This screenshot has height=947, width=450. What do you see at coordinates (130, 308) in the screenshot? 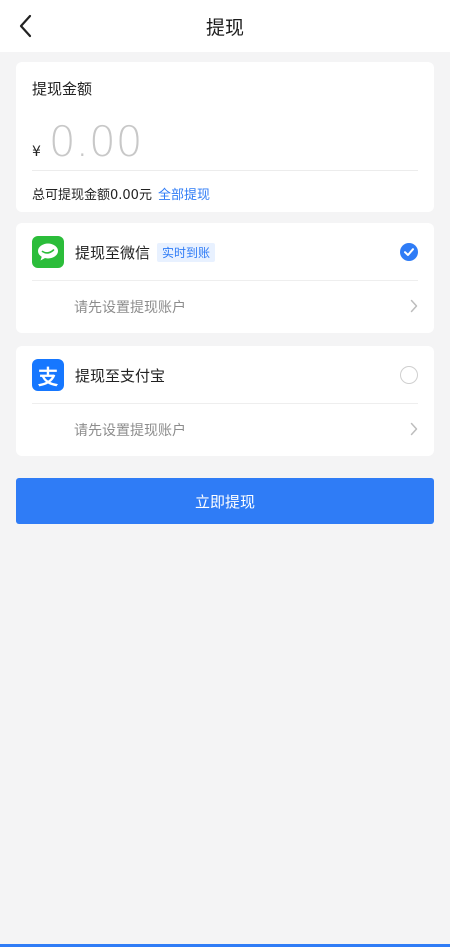
I see `wechat-setup-account-text: 请先设置提现账户` at bounding box center [130, 308].